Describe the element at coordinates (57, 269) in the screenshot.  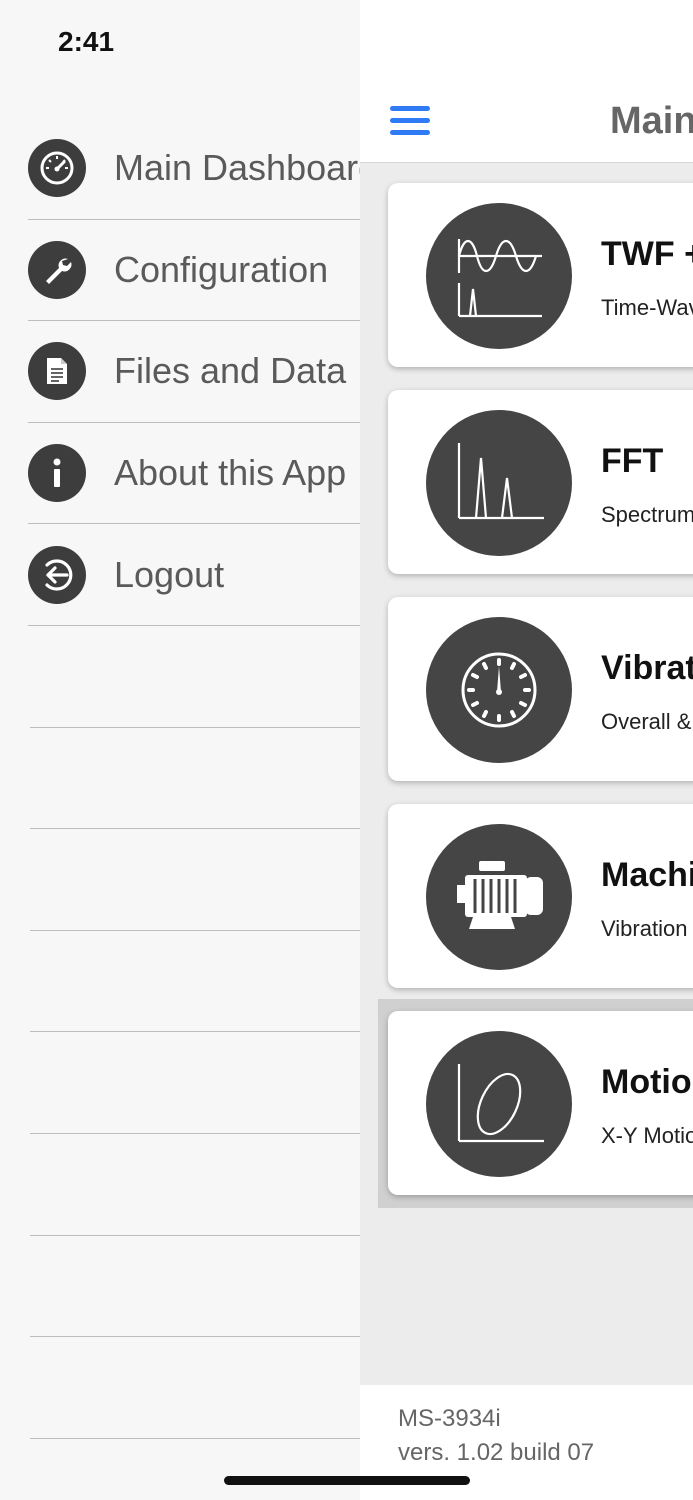
I see `wrench-icon` at that location.